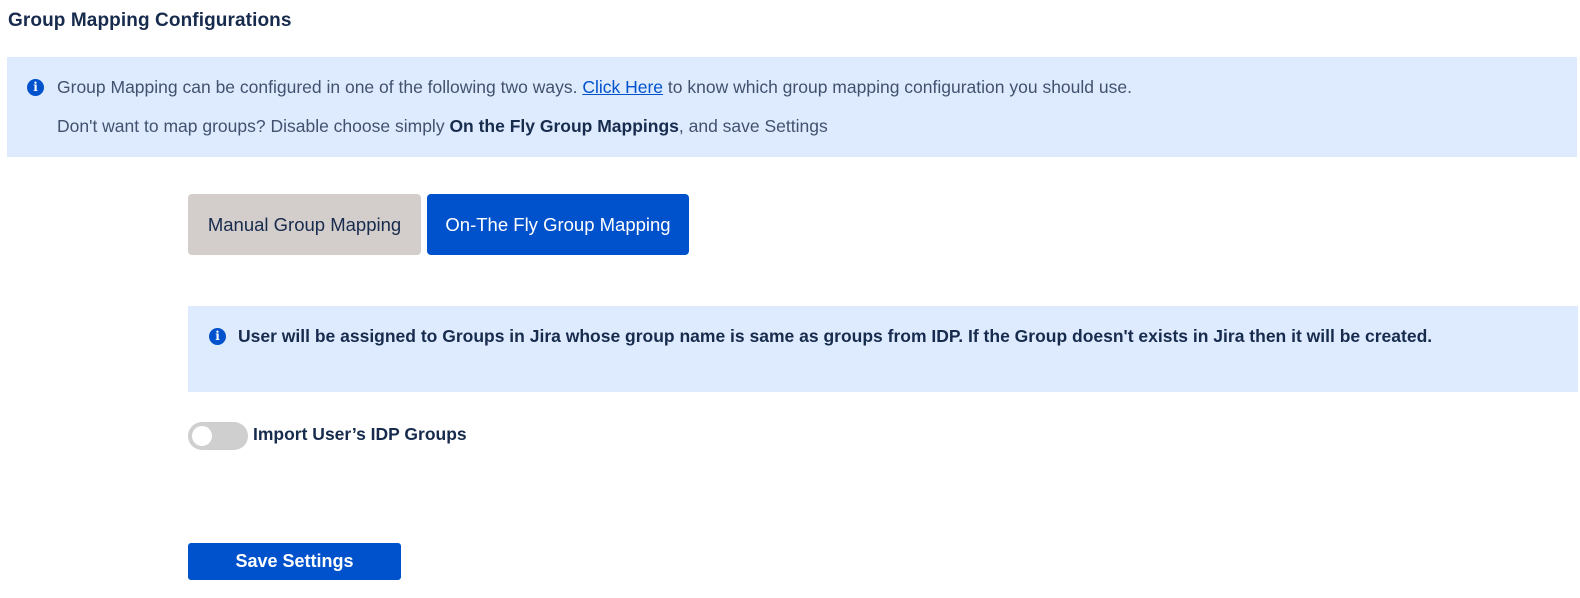  I want to click on save-settings-button-label: Save Settings, so click(294, 561).